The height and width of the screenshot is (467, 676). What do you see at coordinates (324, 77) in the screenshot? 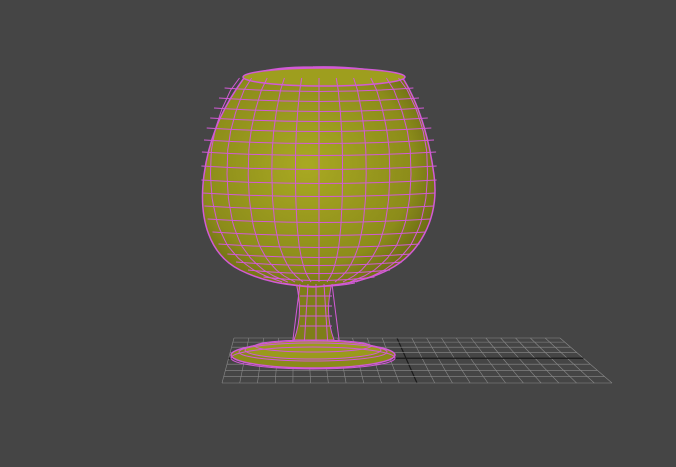
I see `glass-rim` at bounding box center [324, 77].